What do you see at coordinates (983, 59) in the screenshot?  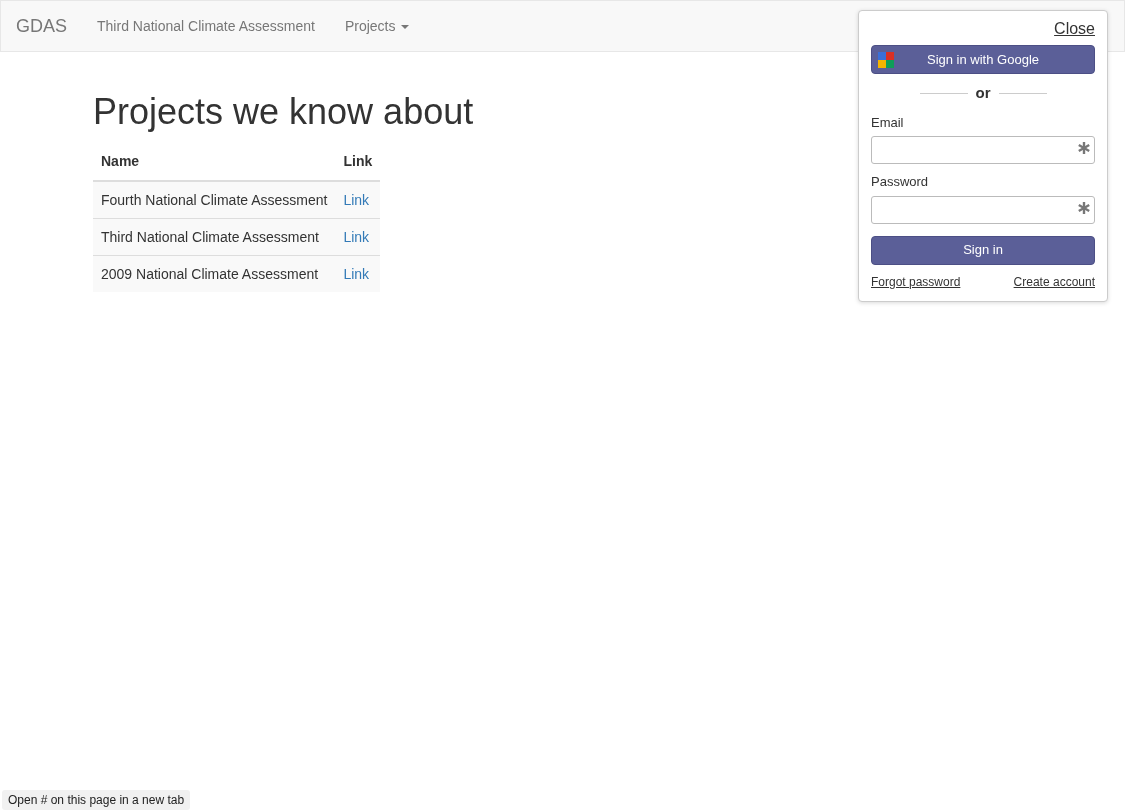 I see `google-signin-button: Sign in with Google` at bounding box center [983, 59].